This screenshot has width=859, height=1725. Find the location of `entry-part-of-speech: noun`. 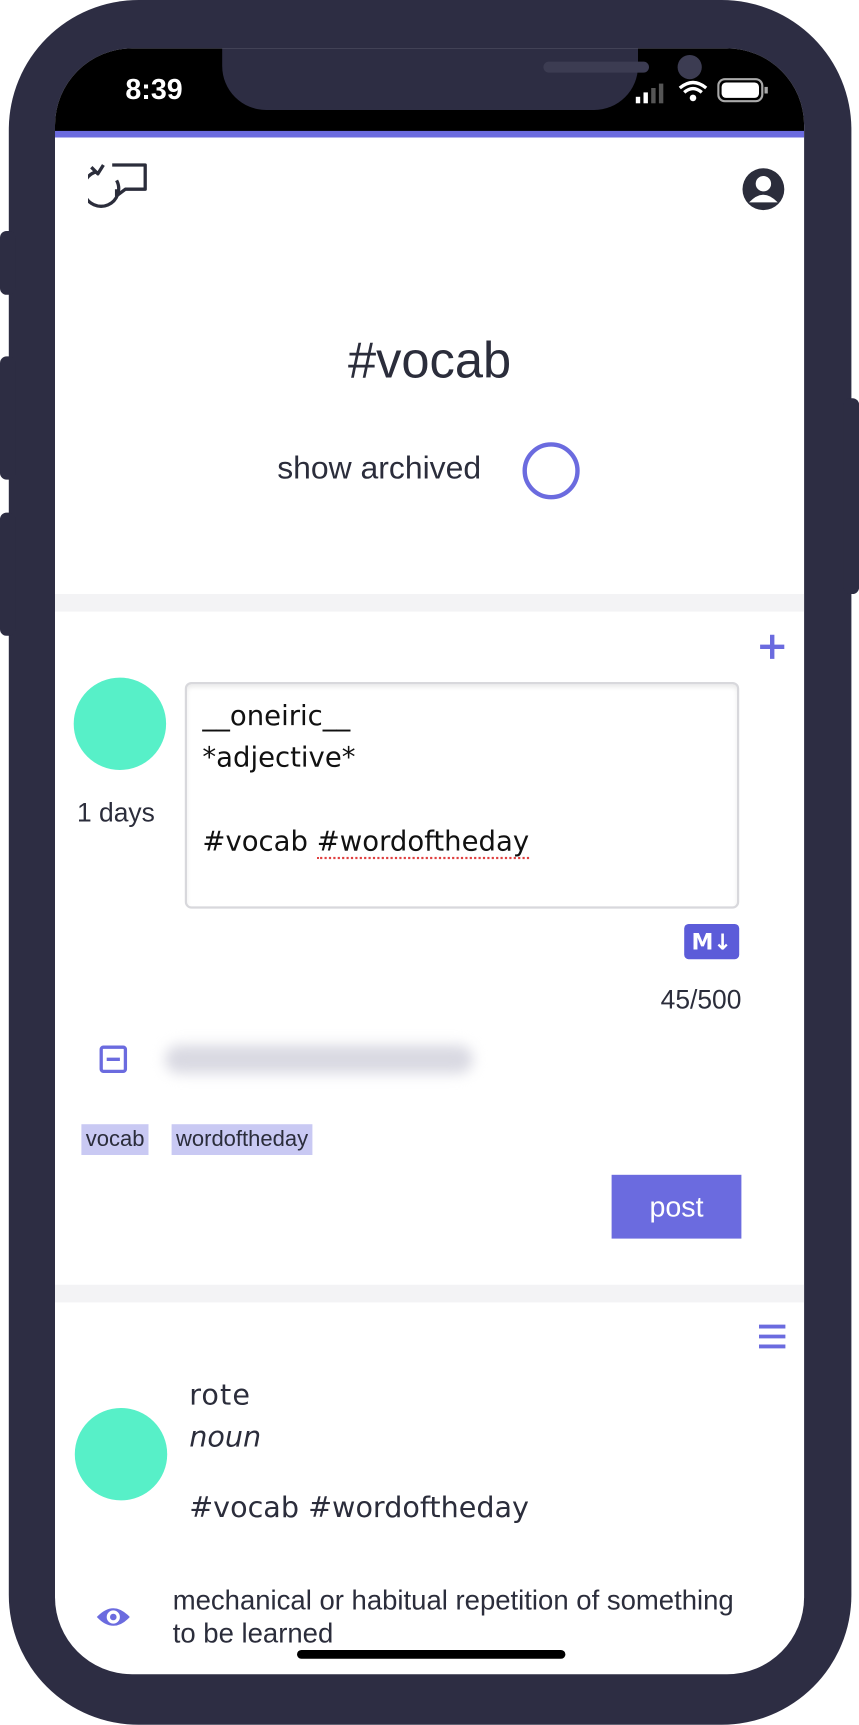

entry-part-of-speech: noun is located at coordinates (225, 1437).